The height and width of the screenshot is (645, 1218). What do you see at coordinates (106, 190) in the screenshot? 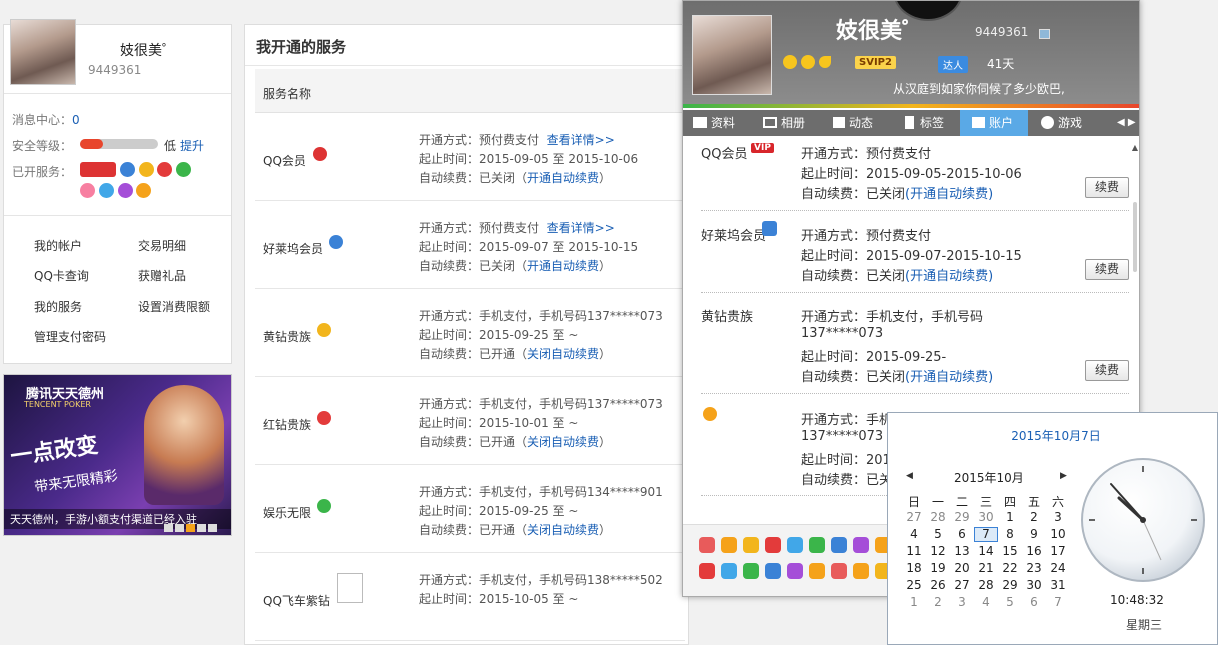
I see `blue-diamond-icon` at bounding box center [106, 190].